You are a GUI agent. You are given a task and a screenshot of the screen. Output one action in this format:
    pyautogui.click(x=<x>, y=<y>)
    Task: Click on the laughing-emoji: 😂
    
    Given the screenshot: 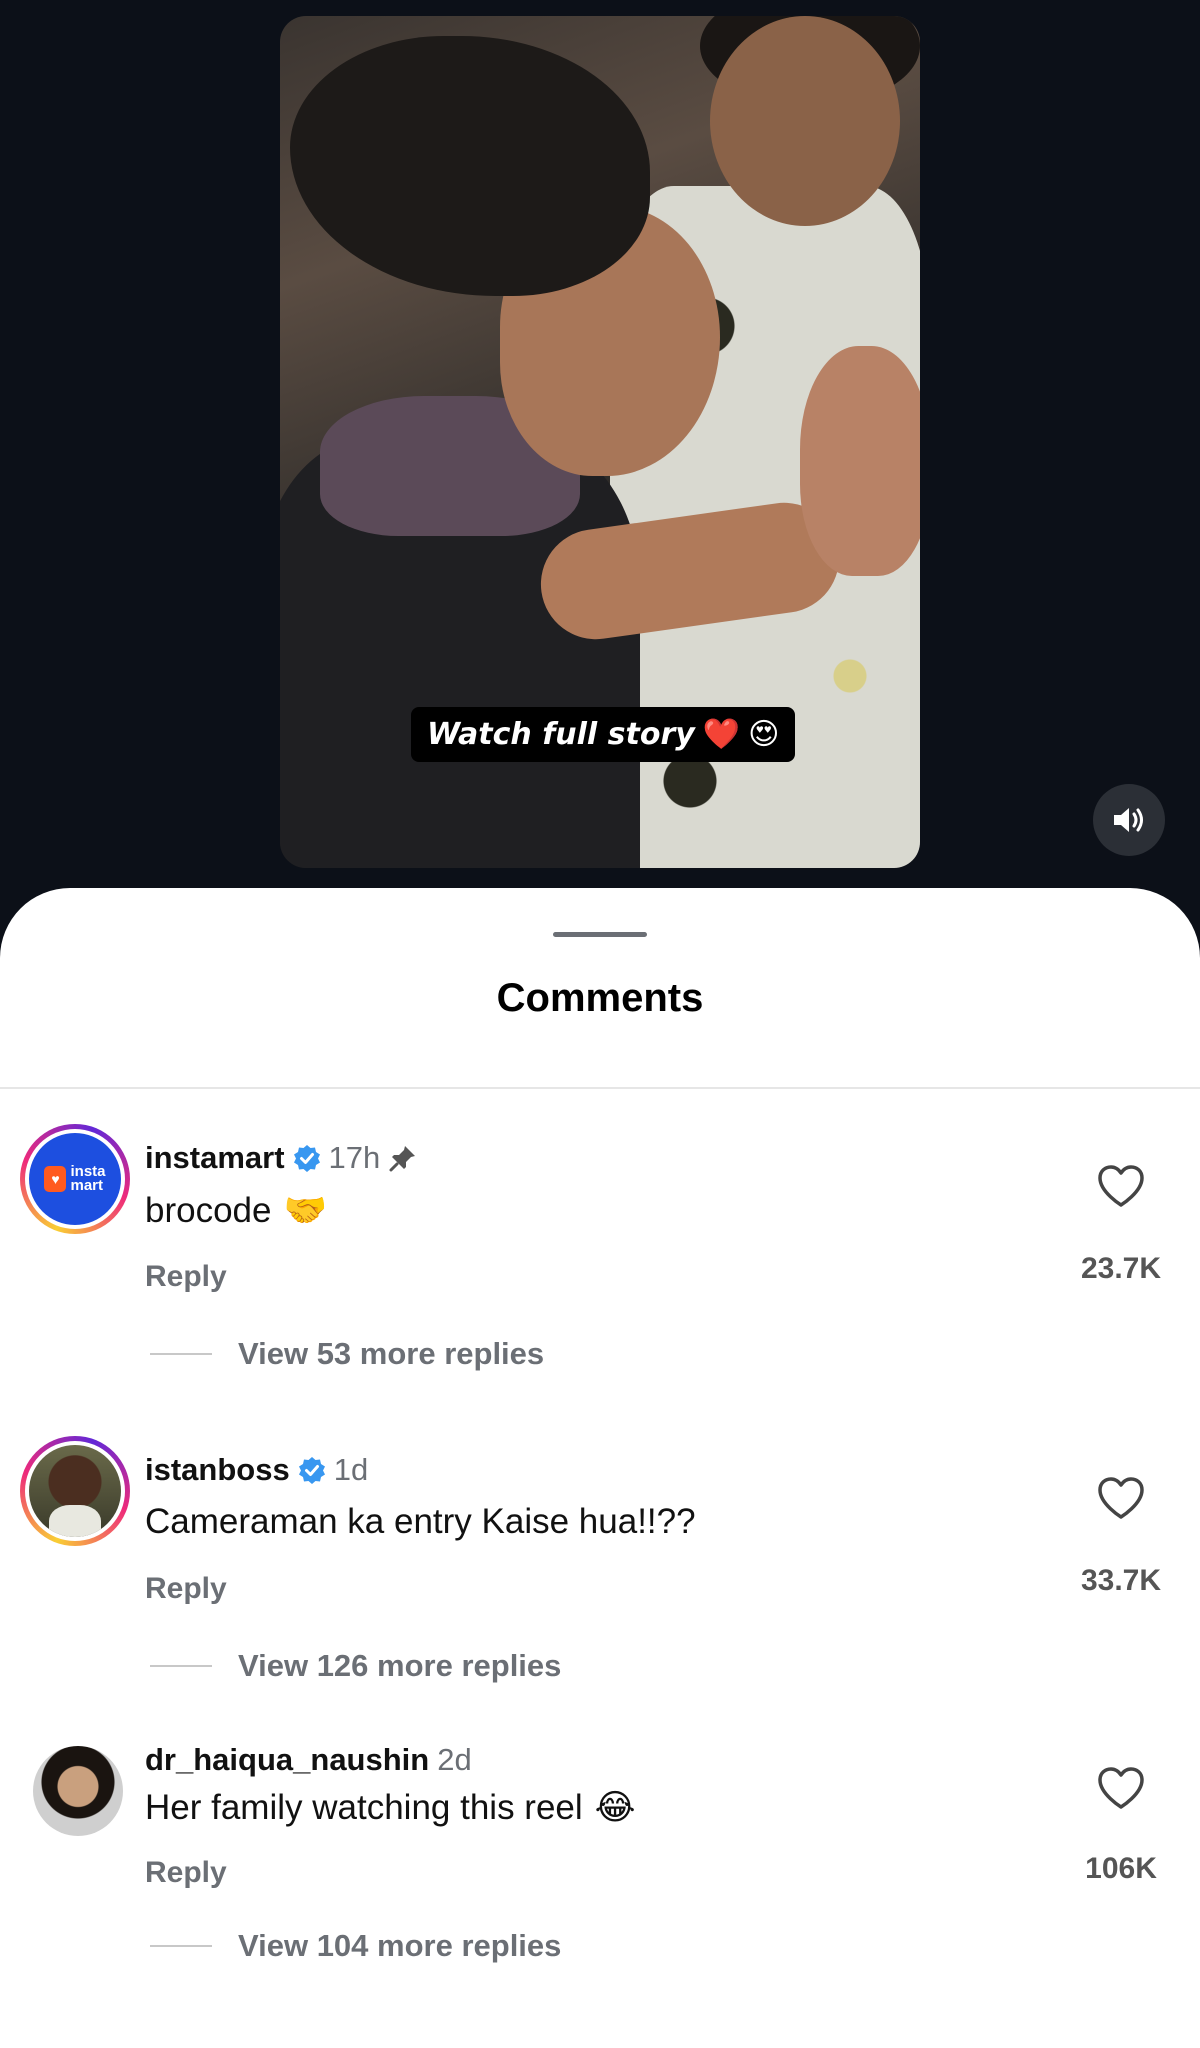 What is the action you would take?
    pyautogui.click(x=615, y=1807)
    